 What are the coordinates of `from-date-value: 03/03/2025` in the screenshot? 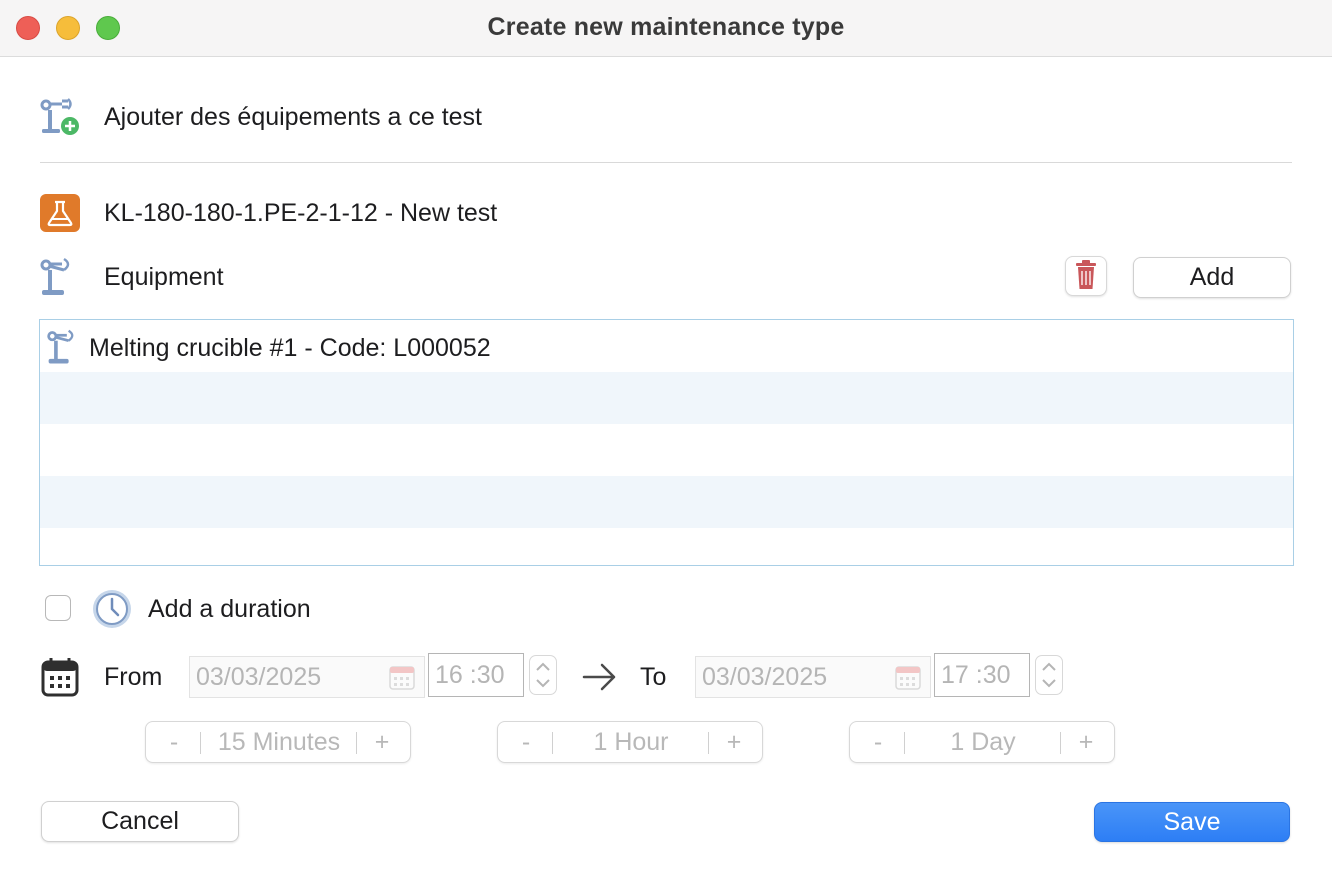 It's located at (259, 677).